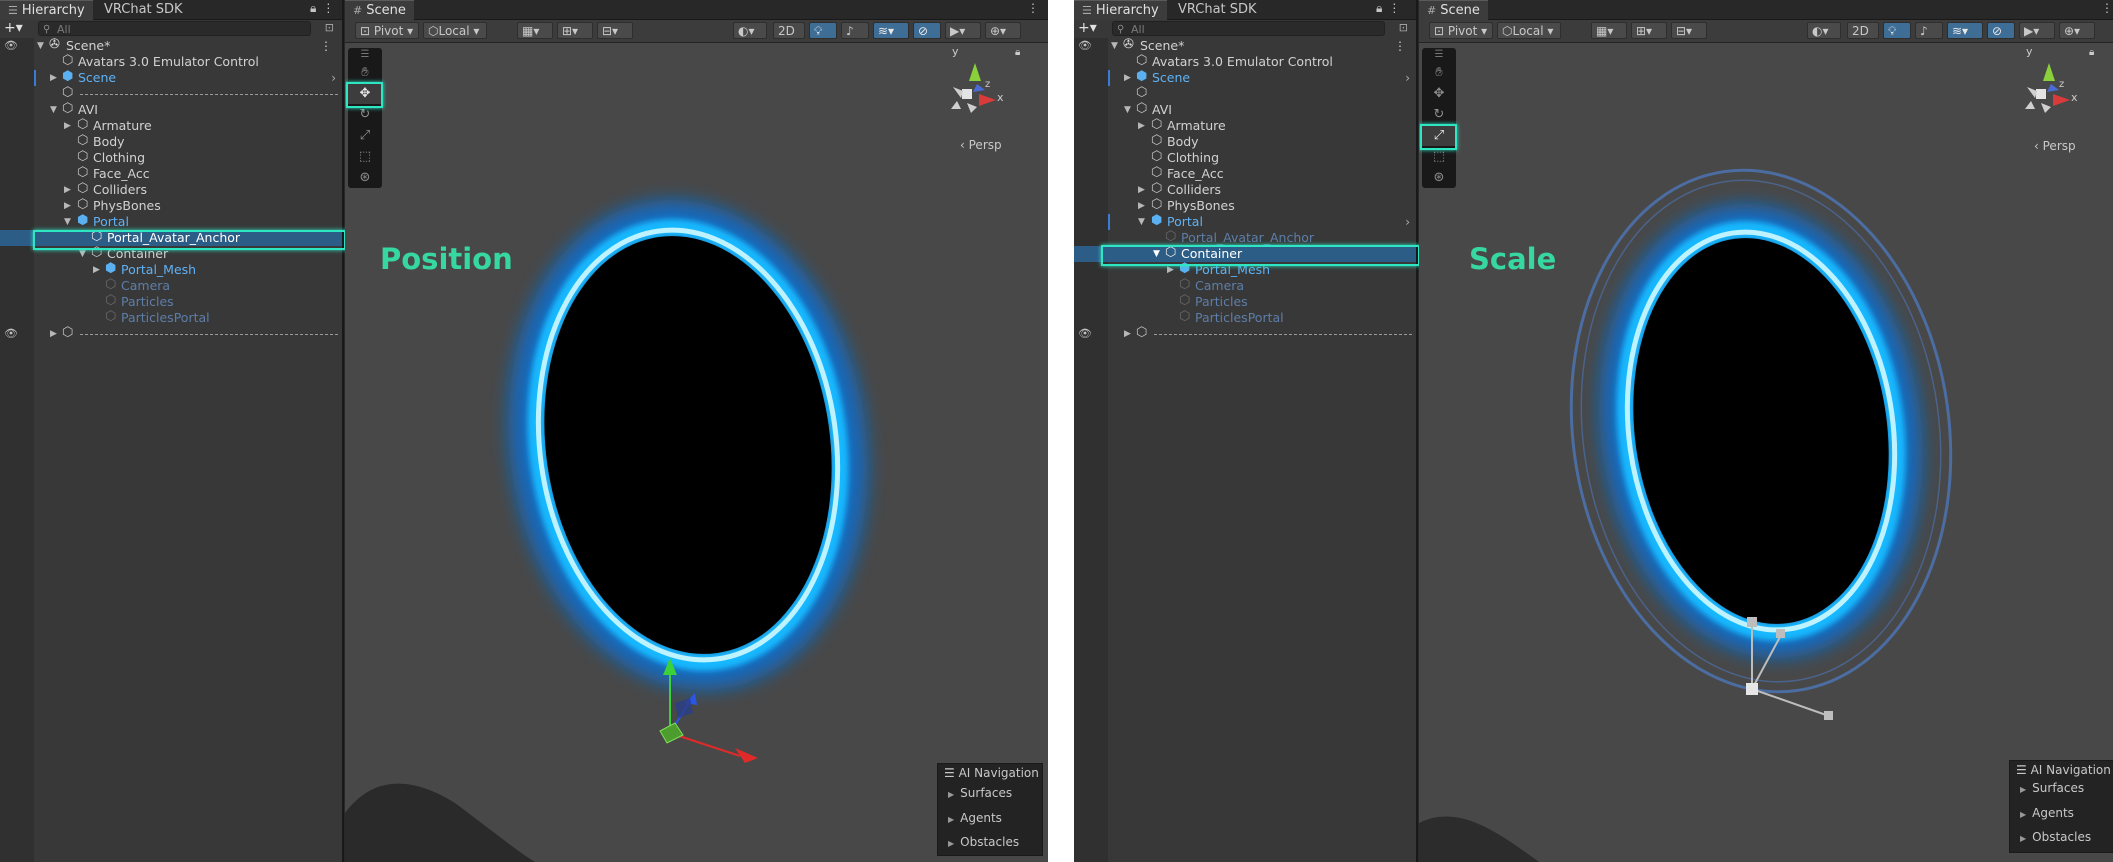 This screenshot has width=2113, height=862. Describe the element at coordinates (174, 28) in the screenshot. I see `search-input: ⚲ All` at that location.